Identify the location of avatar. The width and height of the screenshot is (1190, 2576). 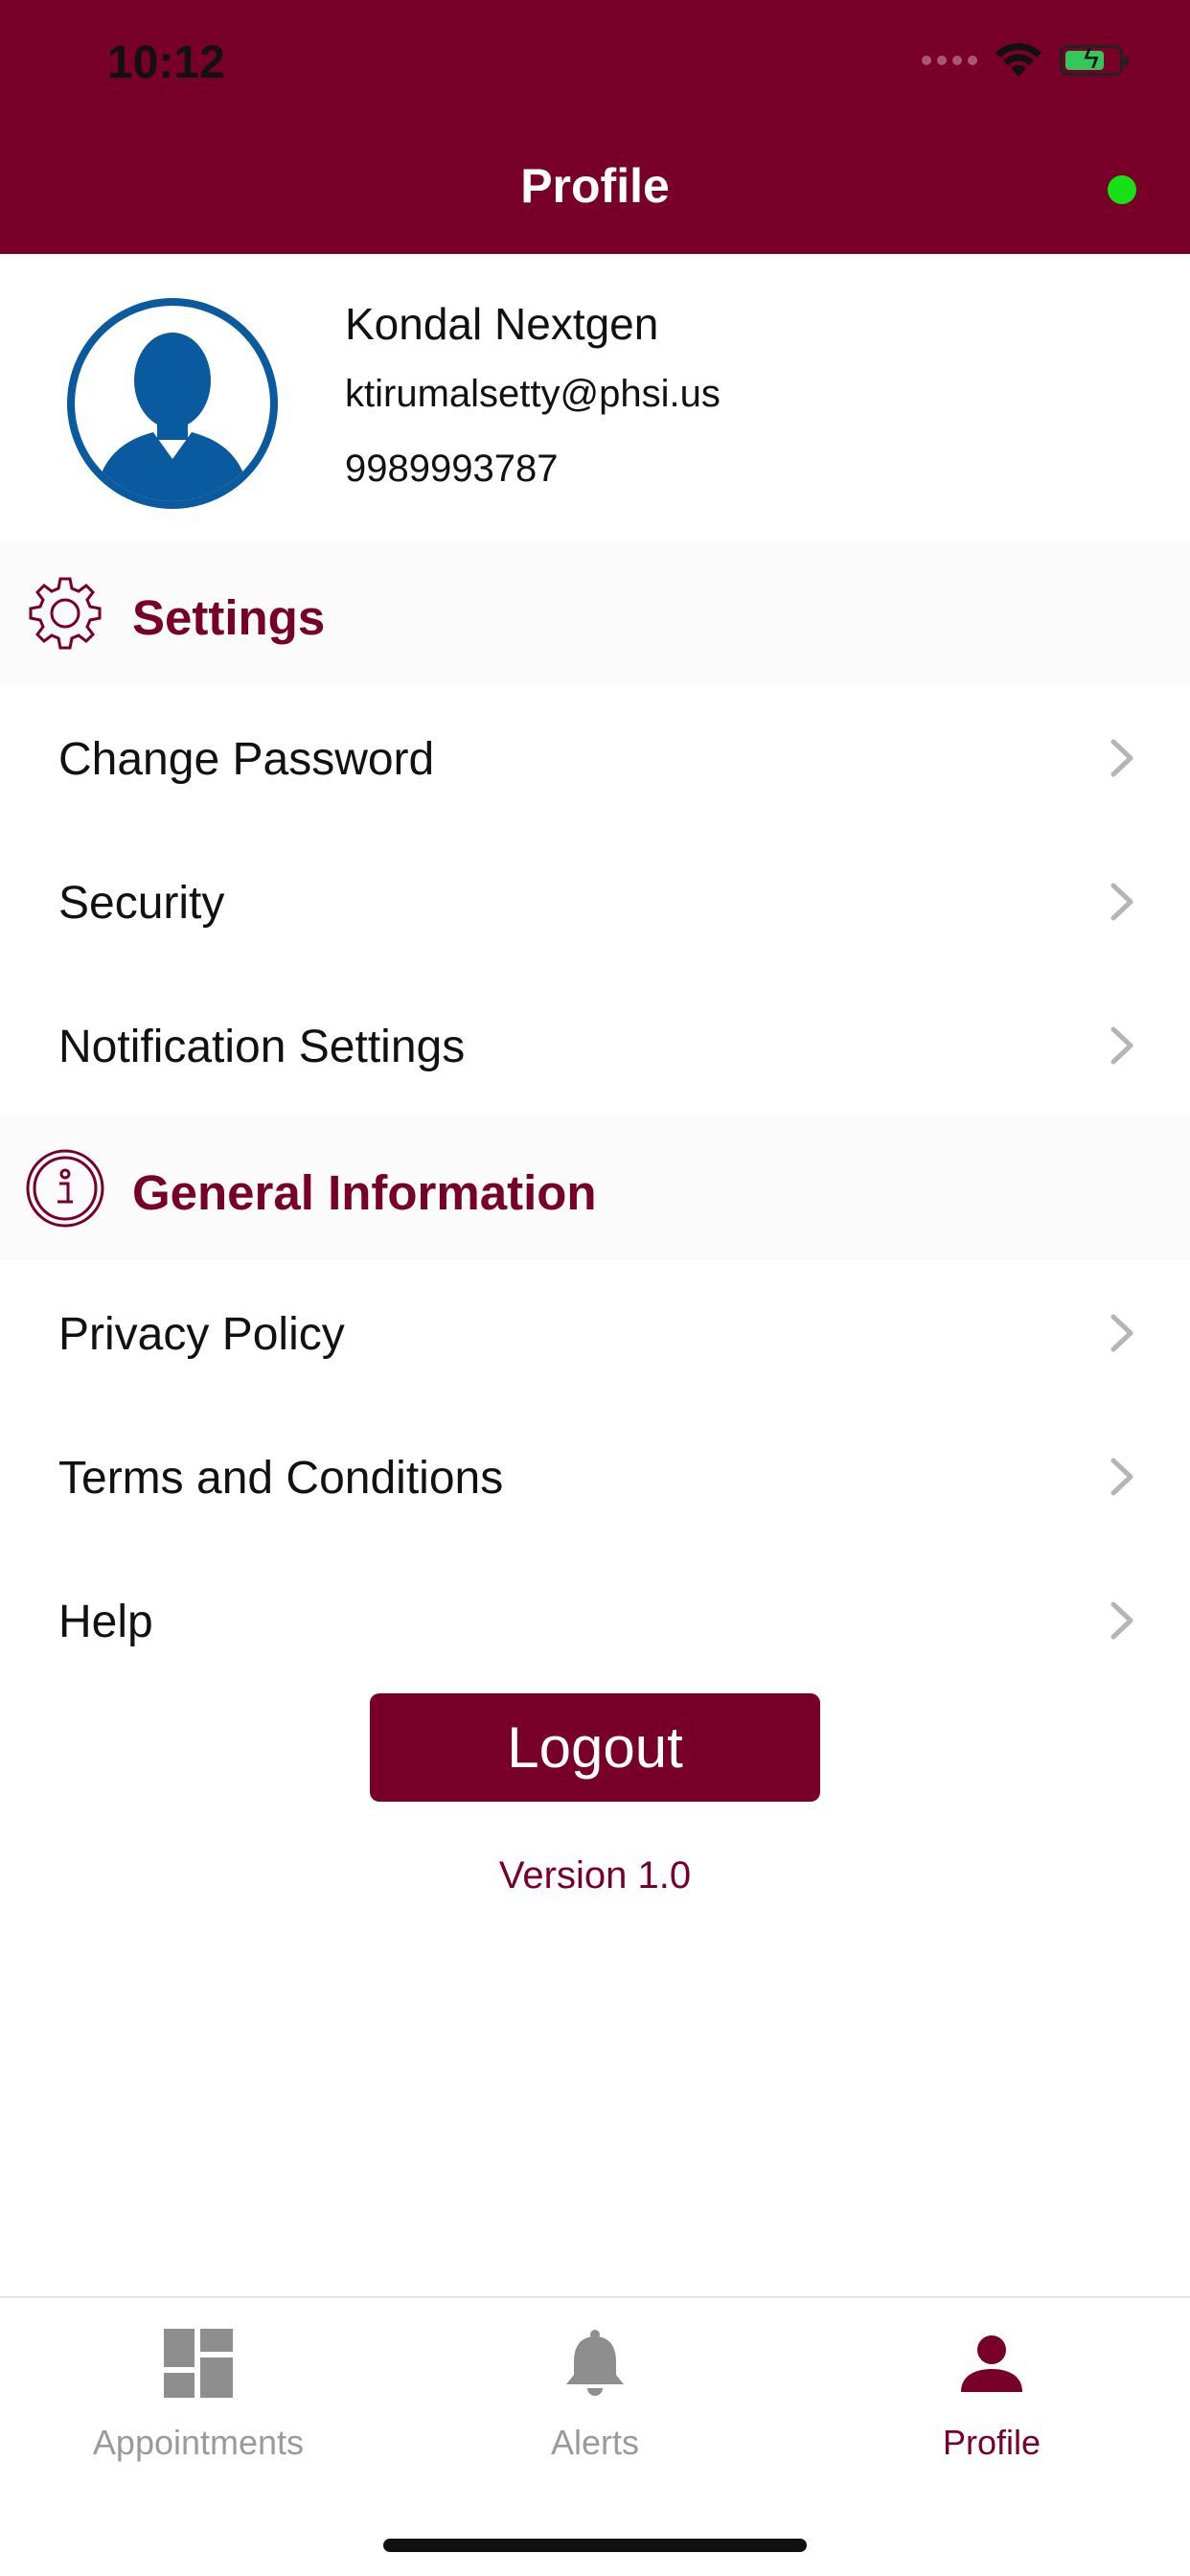
(172, 403).